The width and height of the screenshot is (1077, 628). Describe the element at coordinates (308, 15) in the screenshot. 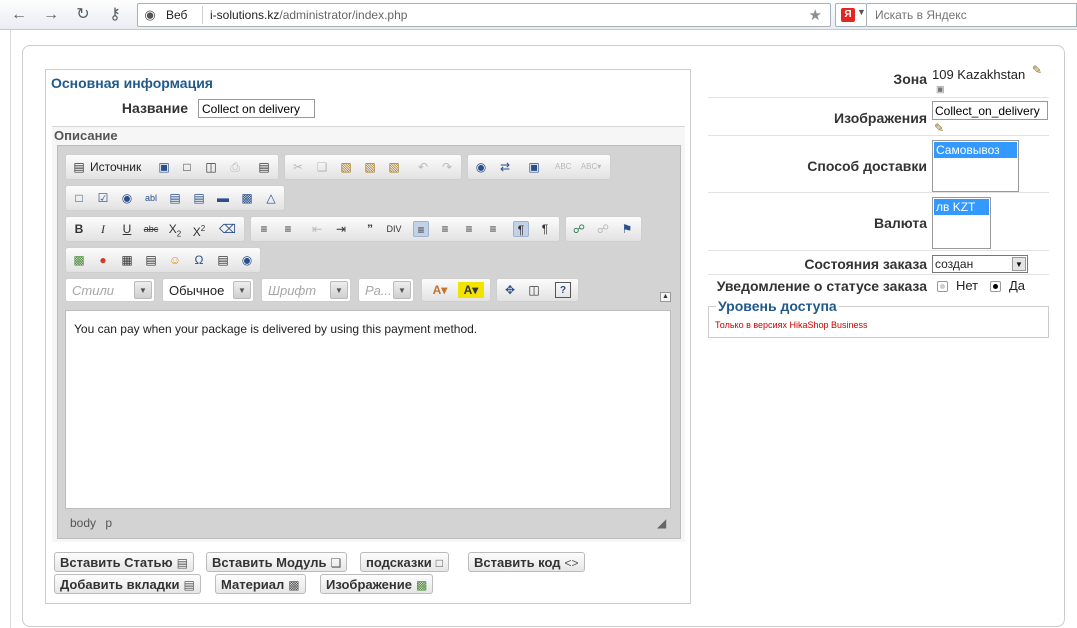

I see `url-text: i-solutions.kz/administrator/index.php` at that location.